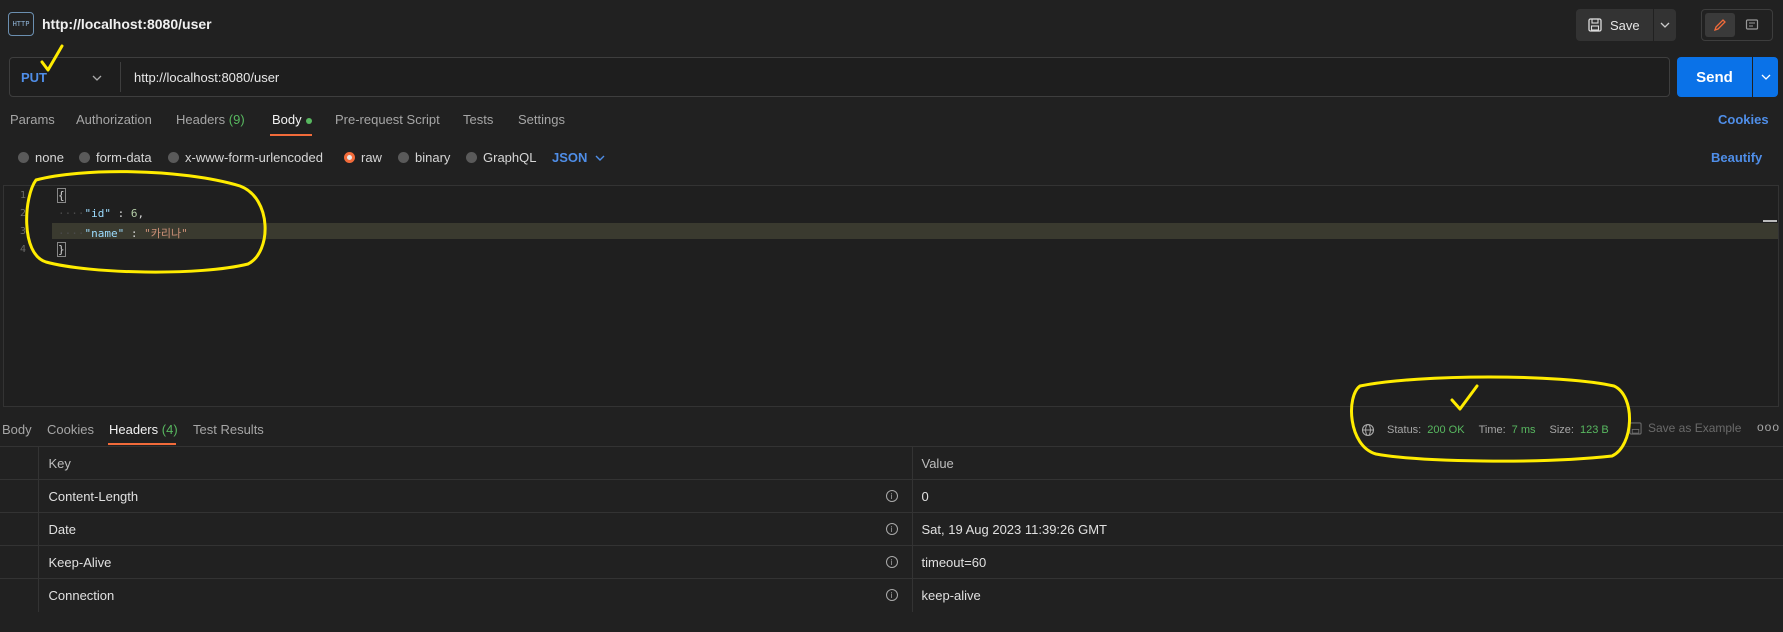 The width and height of the screenshot is (1783, 632). I want to click on status-label: Status:, so click(1404, 430).